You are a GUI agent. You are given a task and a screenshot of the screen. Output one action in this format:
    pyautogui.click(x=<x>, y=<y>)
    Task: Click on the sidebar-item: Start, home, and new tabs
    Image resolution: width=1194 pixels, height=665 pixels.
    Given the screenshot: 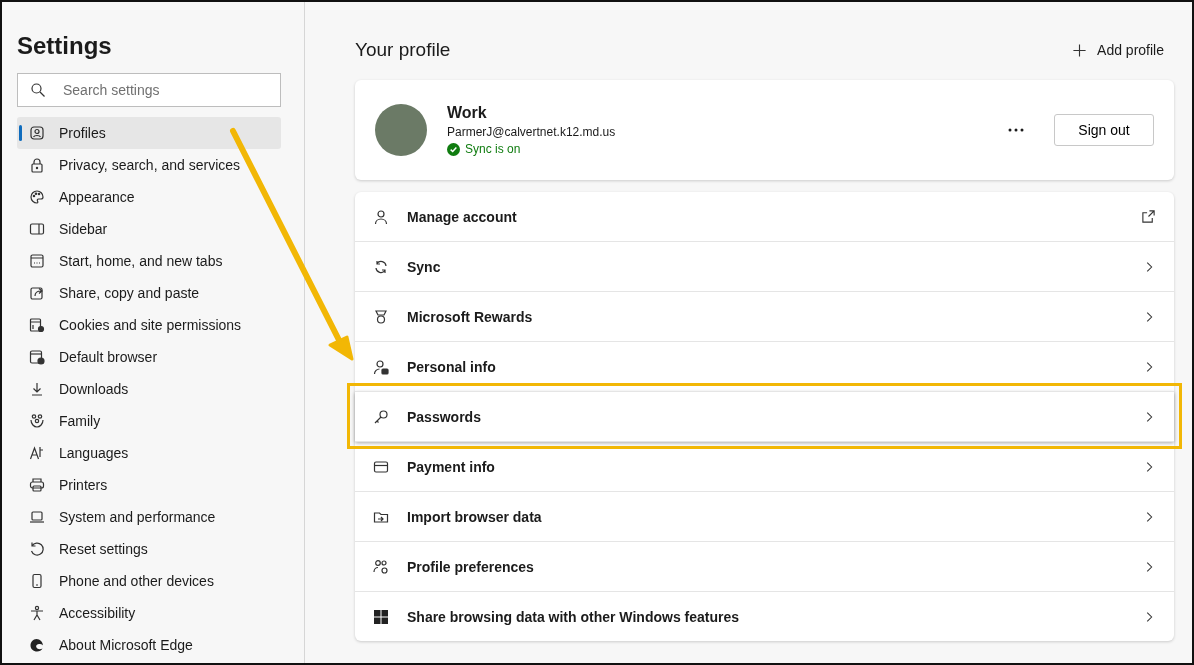 What is the action you would take?
    pyautogui.click(x=149, y=261)
    